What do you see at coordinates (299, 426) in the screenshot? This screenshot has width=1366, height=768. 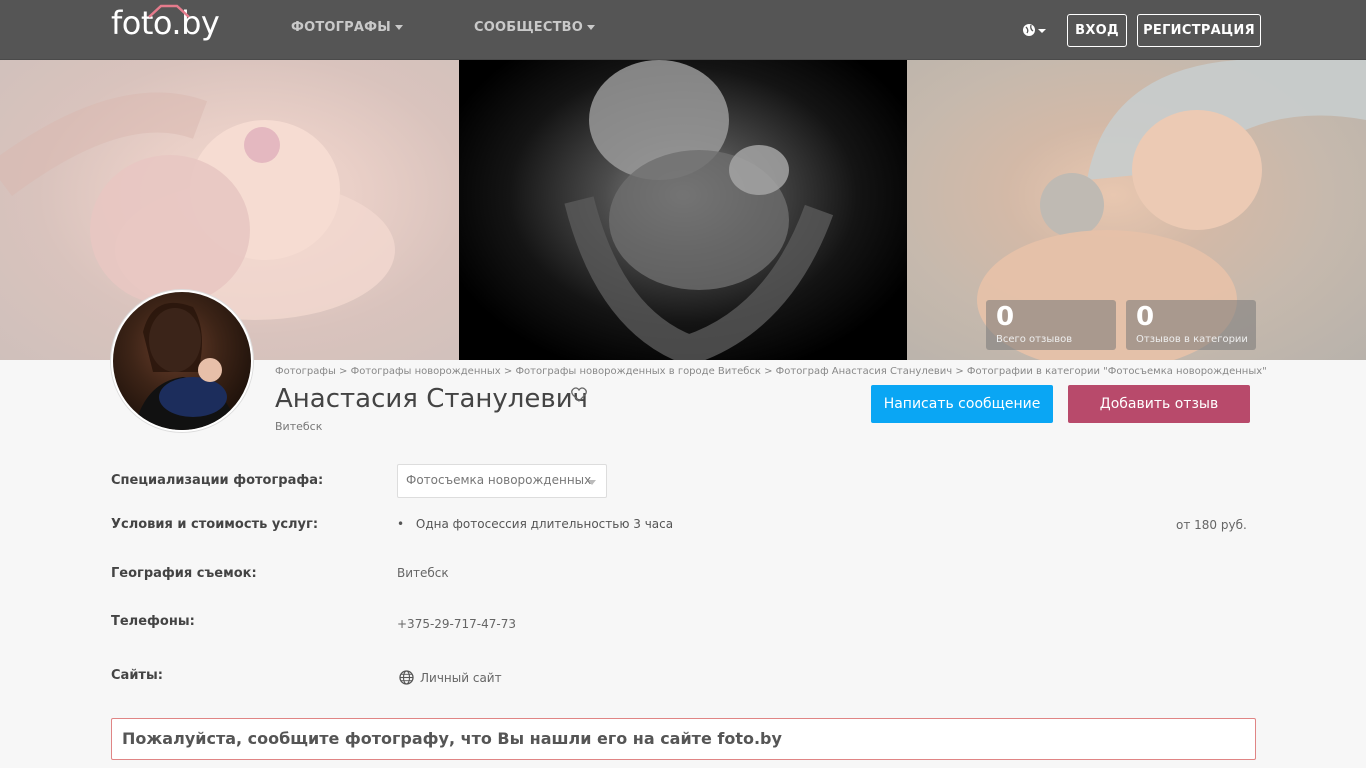 I see `photographer-city: Витебск` at bounding box center [299, 426].